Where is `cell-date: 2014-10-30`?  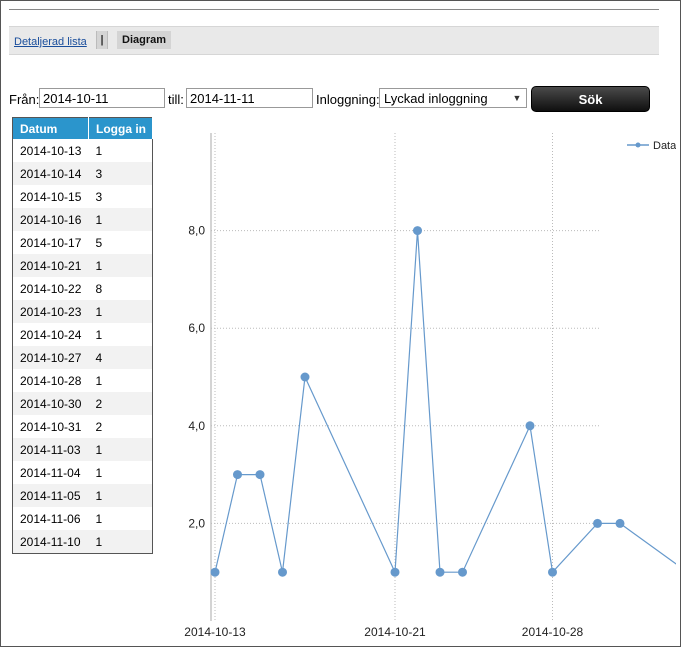
cell-date: 2014-10-30 is located at coordinates (50, 403).